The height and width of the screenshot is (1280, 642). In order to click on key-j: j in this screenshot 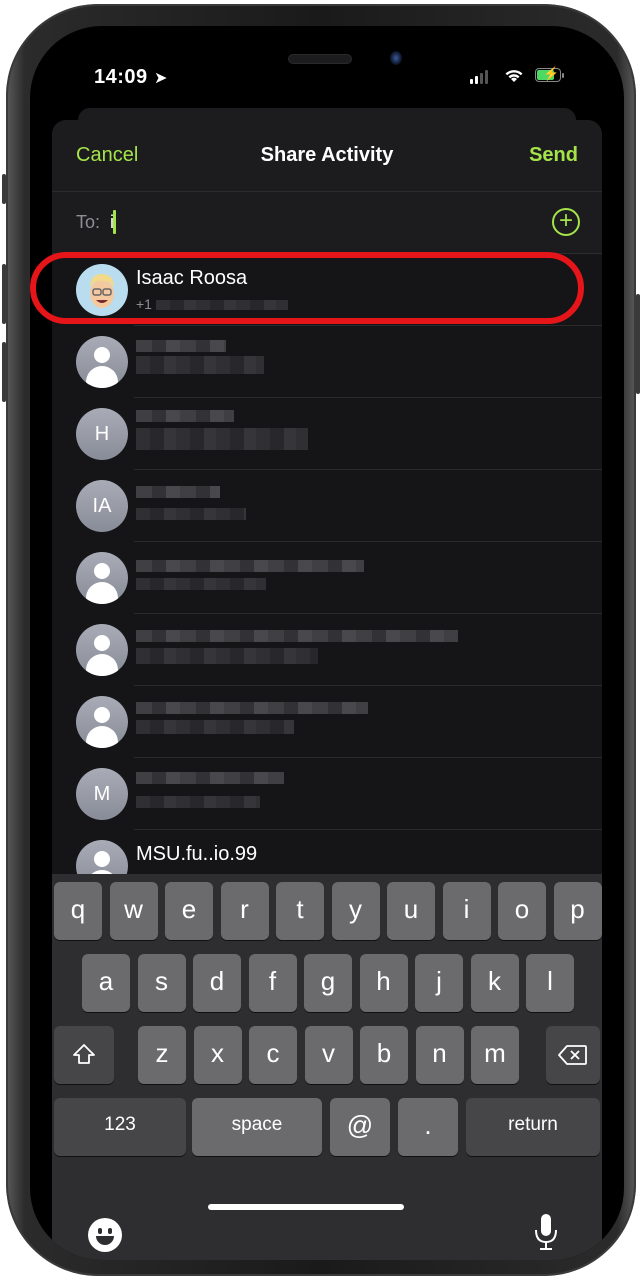, I will do `click(439, 983)`.